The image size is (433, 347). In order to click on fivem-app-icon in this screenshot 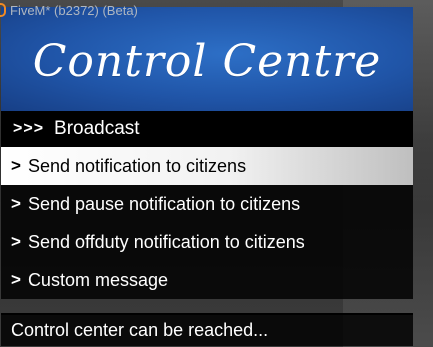, I will do `click(3, 10)`.